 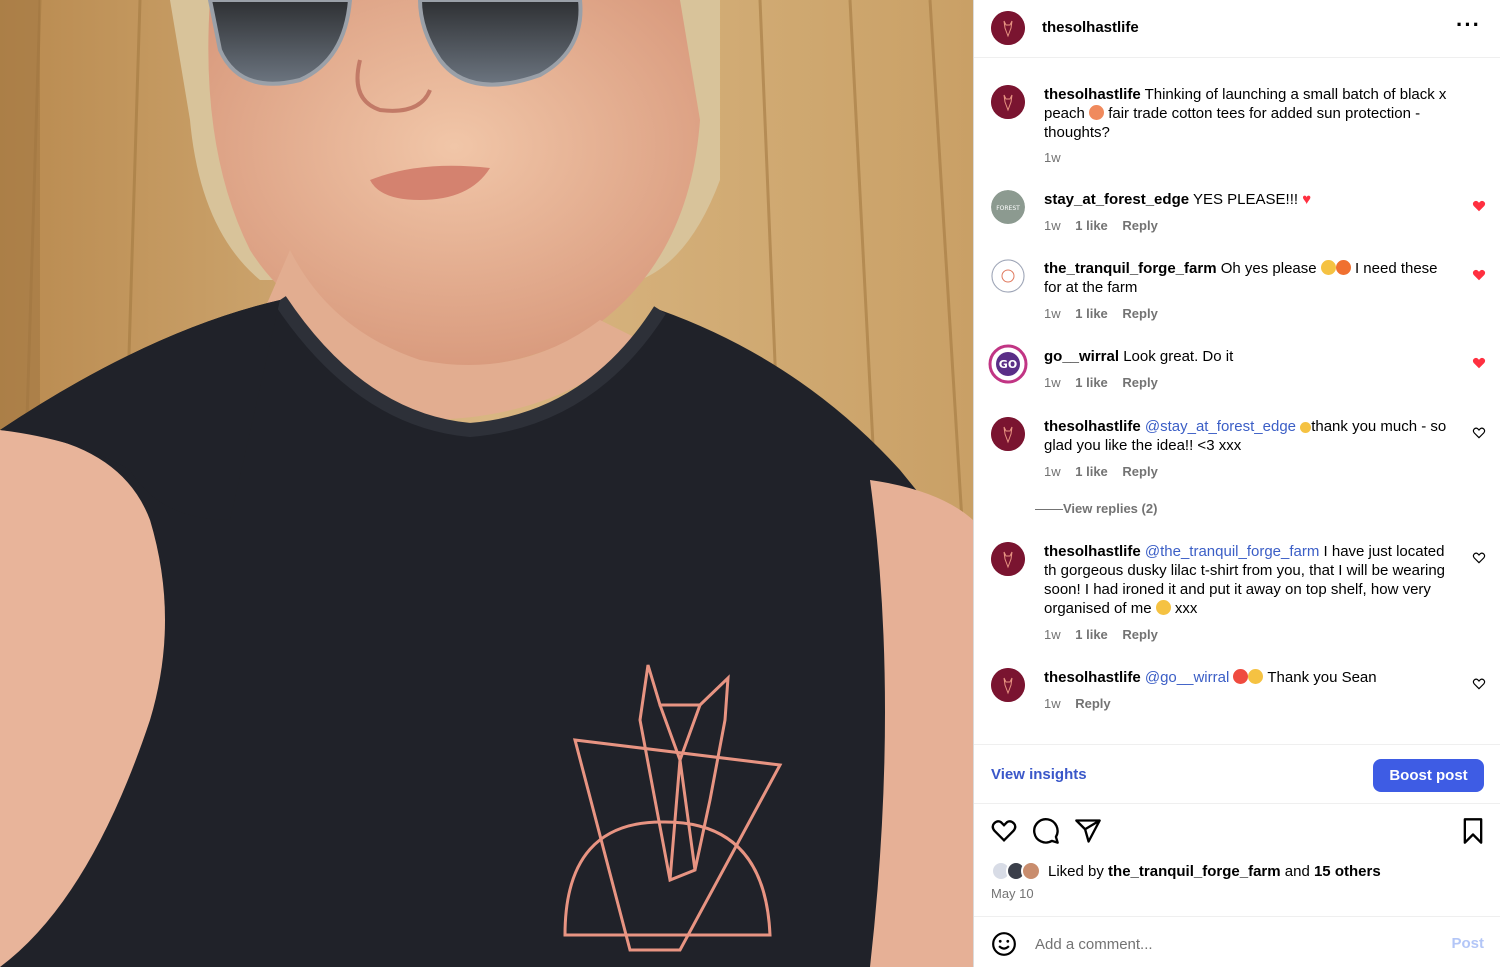 I want to click on comment-username: the_tranquil_forge_farm, so click(x=1130, y=268).